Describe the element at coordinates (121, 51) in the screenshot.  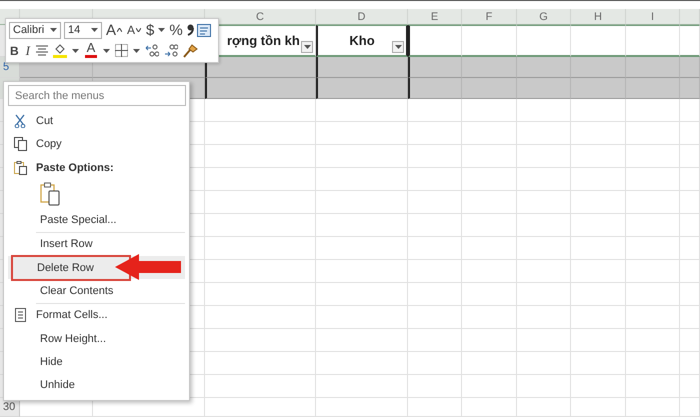
I see `borders-icon` at that location.